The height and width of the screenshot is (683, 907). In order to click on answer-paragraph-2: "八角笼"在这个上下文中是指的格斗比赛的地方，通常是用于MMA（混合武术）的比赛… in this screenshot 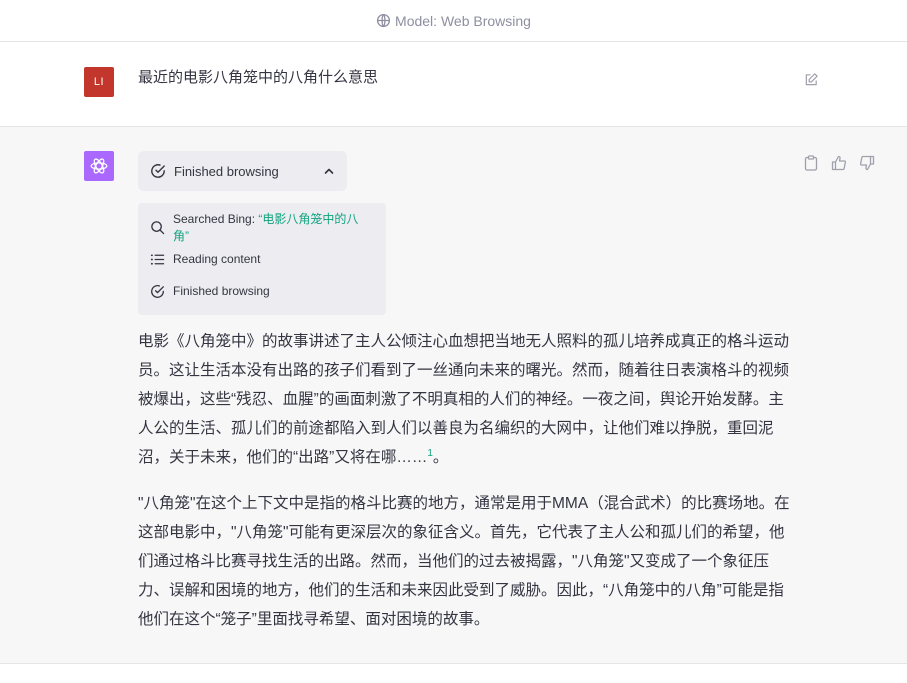, I will do `click(464, 561)`.